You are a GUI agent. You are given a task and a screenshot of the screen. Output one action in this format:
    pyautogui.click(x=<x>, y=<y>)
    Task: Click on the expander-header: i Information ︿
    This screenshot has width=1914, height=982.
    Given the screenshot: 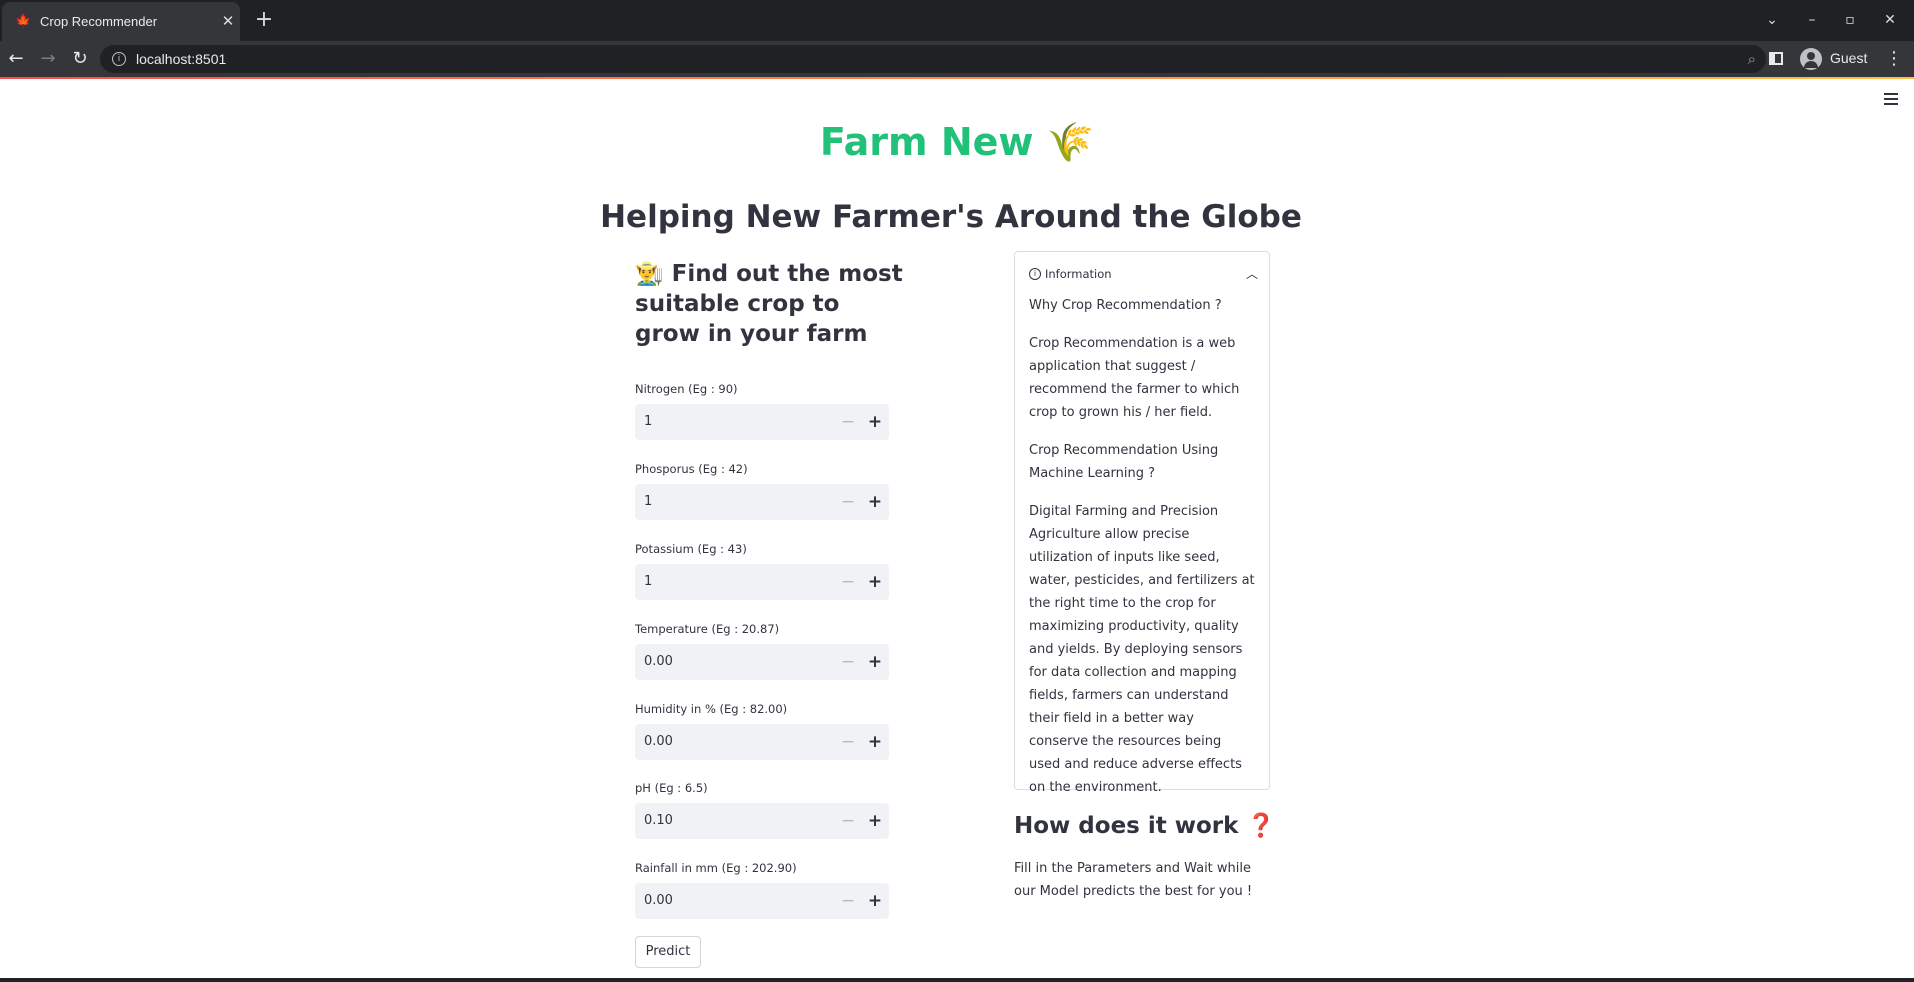 What is the action you would take?
    pyautogui.click(x=1143, y=275)
    